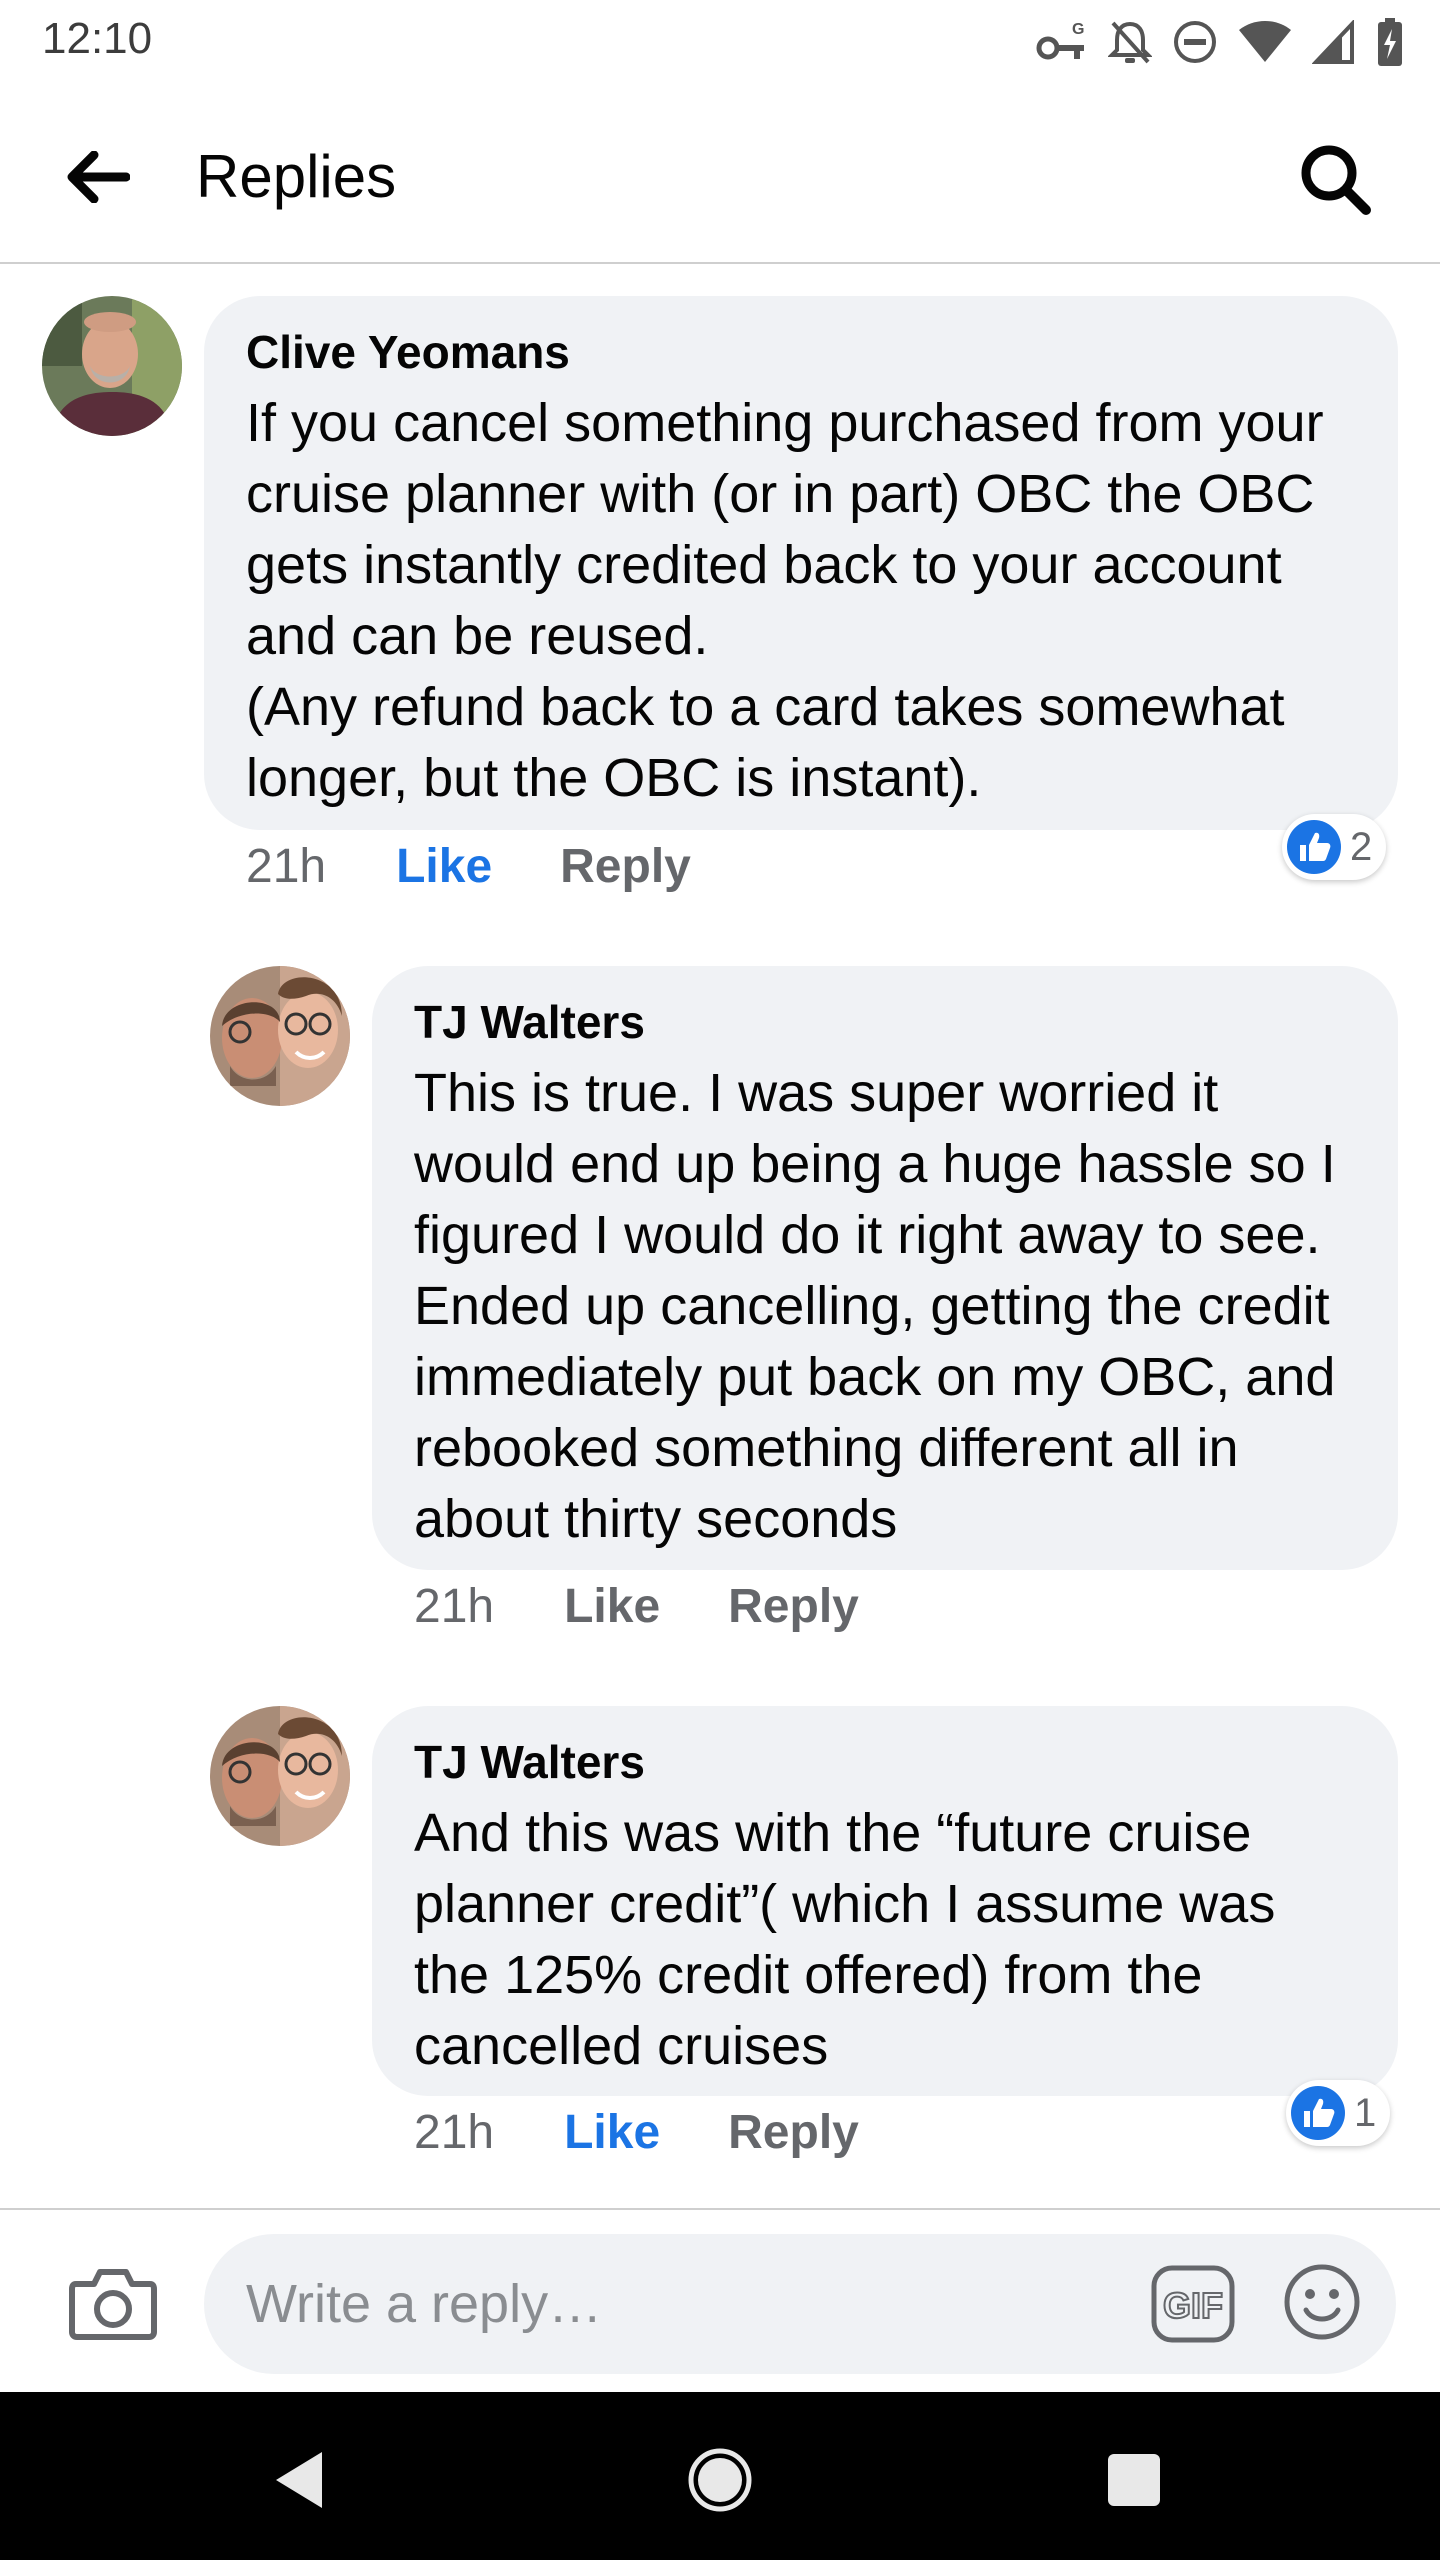  I want to click on comment-author: Clive Yeomans, so click(801, 352).